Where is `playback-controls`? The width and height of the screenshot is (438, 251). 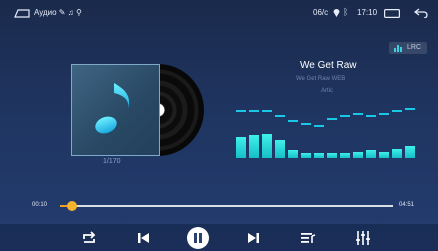 playback-controls is located at coordinates (219, 237).